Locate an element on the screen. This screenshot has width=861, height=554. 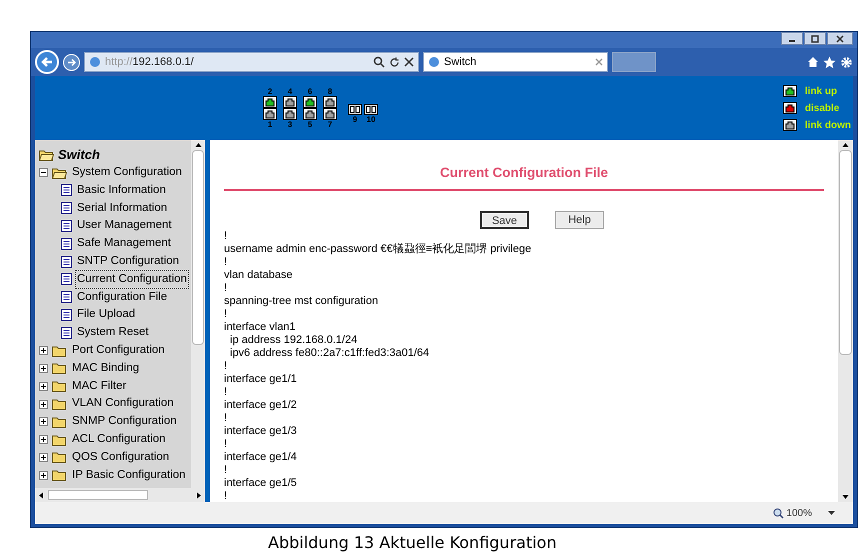
open-folder-icon is located at coordinates (59, 172).